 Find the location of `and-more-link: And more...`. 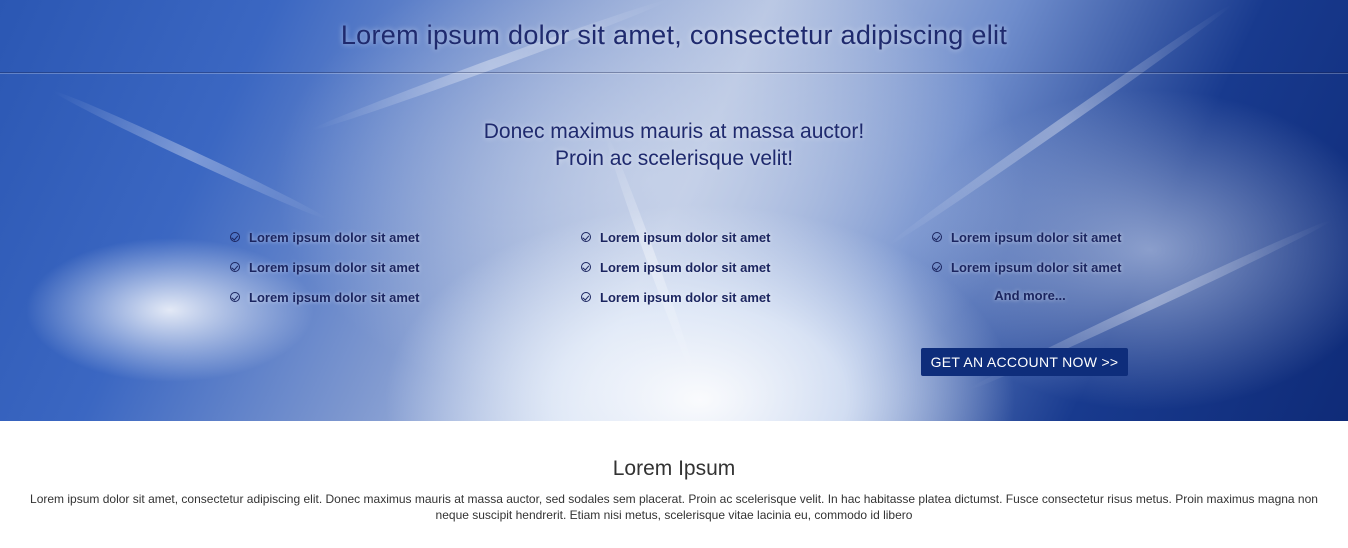

and-more-link: And more... is located at coordinates (1030, 295).